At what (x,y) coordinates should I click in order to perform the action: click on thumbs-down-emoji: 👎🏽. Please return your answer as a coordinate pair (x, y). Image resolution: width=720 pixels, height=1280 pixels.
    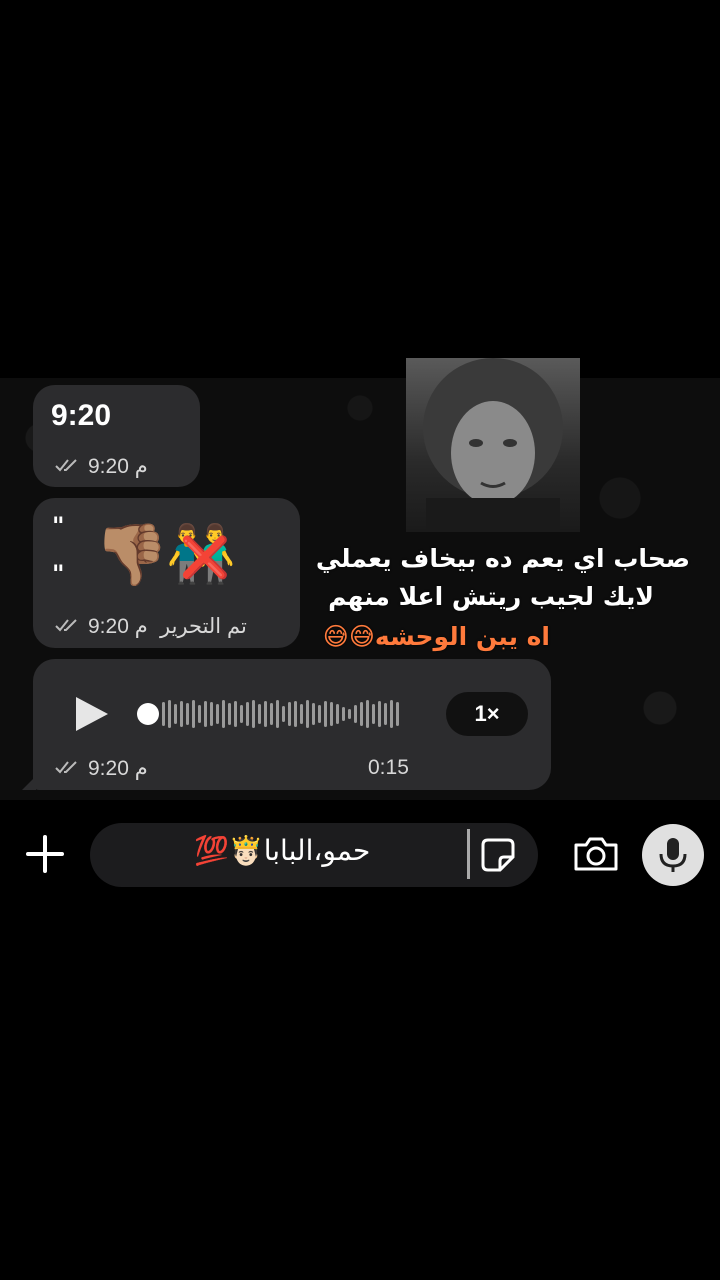
    Looking at the image, I should click on (131, 555).